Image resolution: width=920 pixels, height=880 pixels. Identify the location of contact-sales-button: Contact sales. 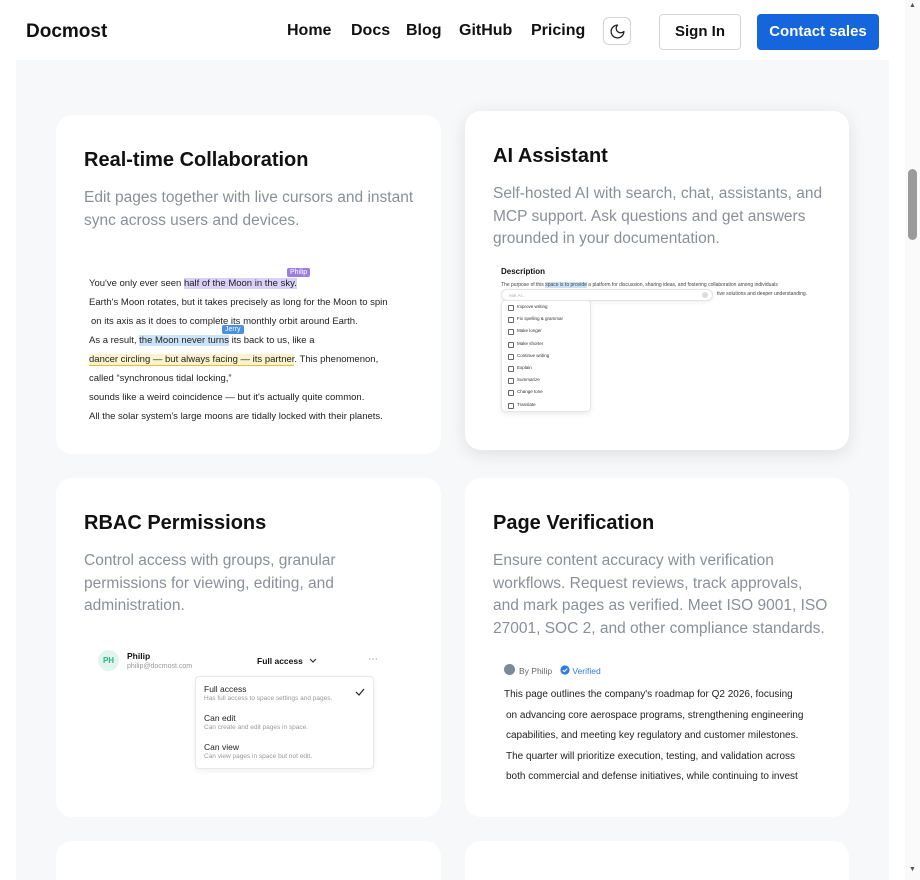
(818, 32).